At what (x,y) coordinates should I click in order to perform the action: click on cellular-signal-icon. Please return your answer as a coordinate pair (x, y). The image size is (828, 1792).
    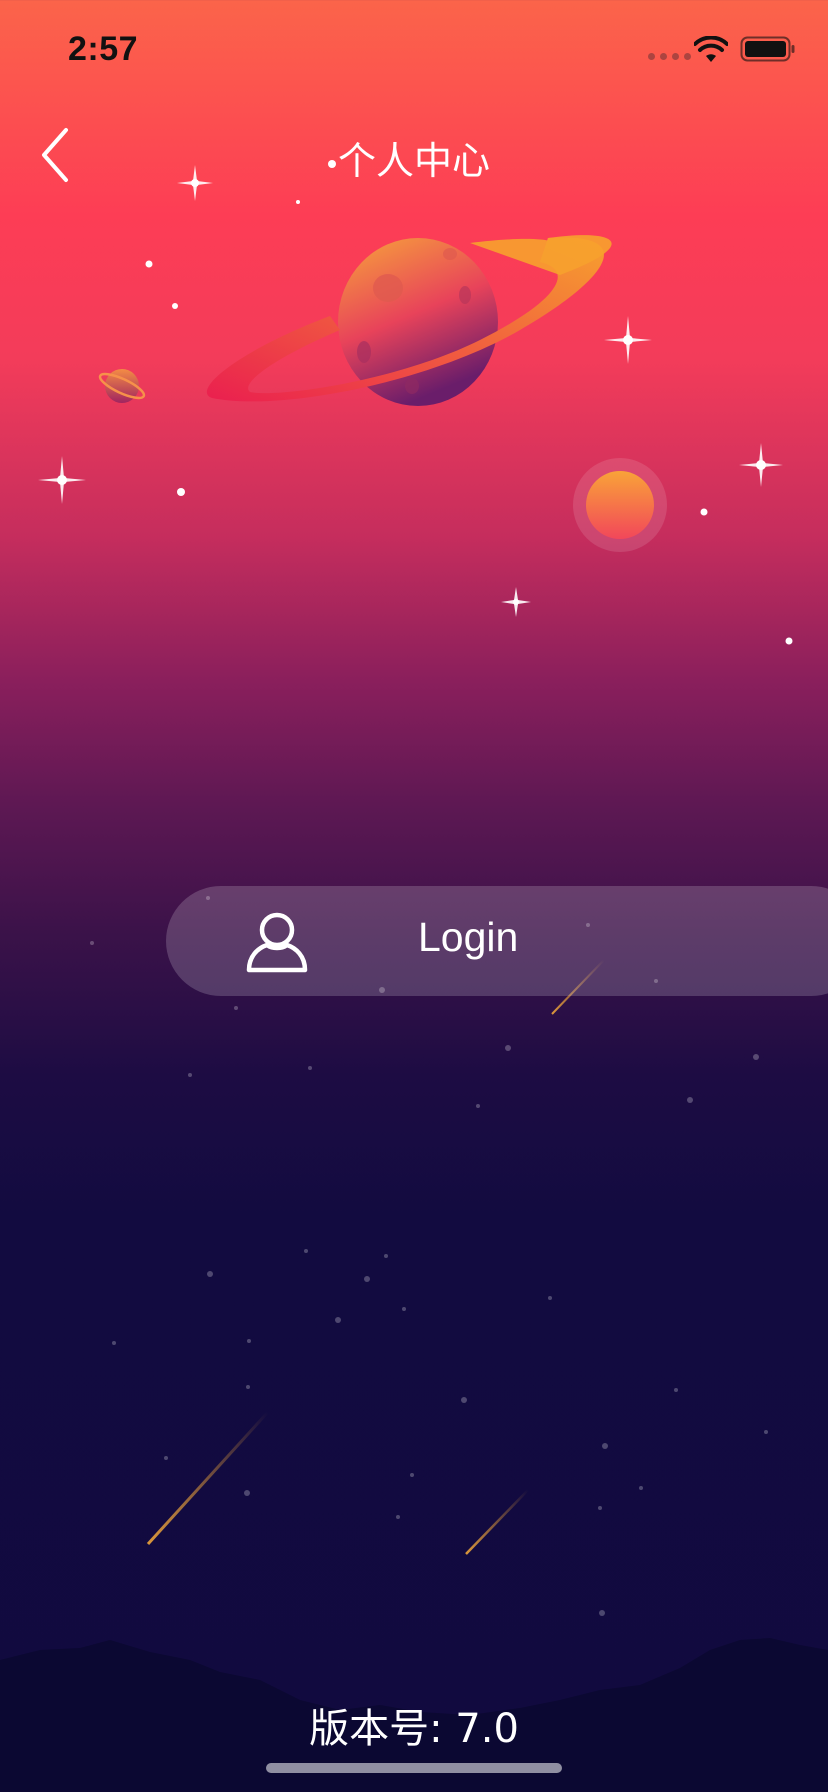
    Looking at the image, I should click on (669, 56).